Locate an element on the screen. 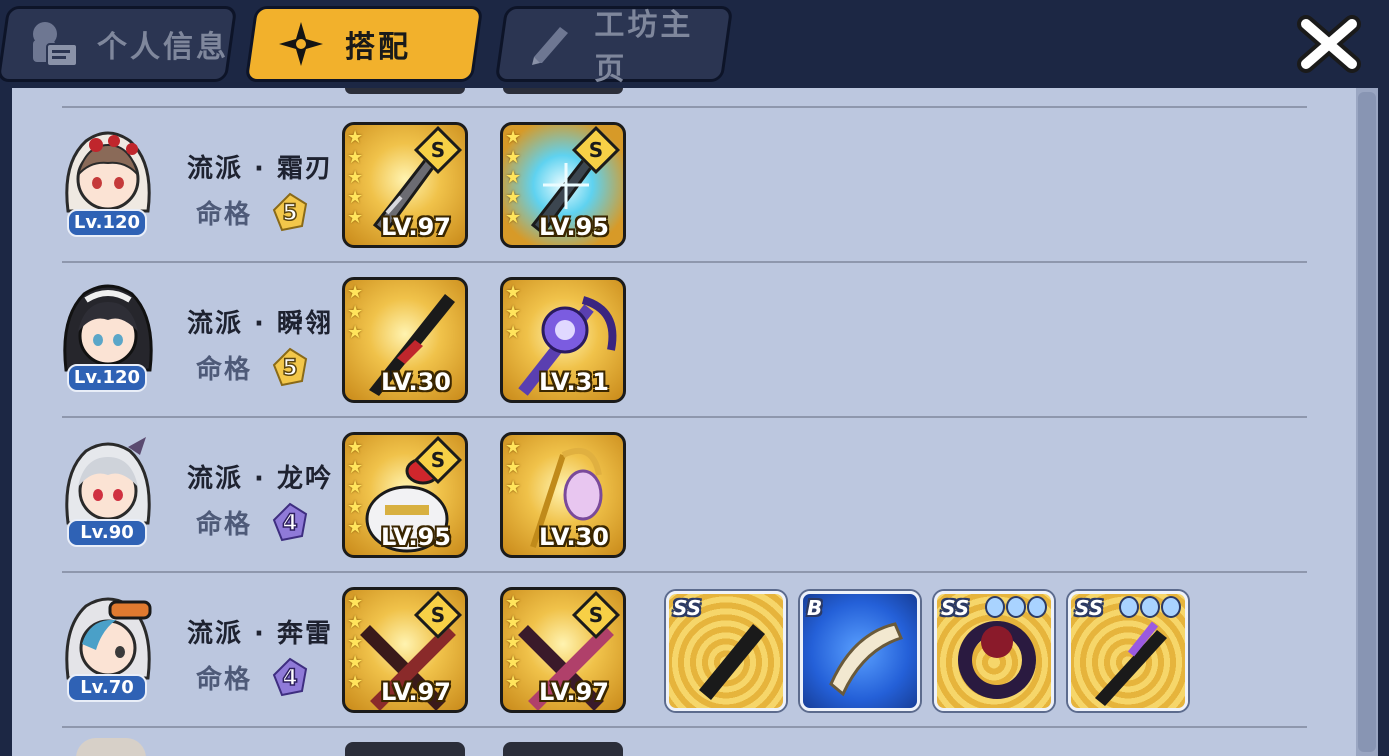  tab-label-loadout: 搭配 is located at coordinates (378, 47).